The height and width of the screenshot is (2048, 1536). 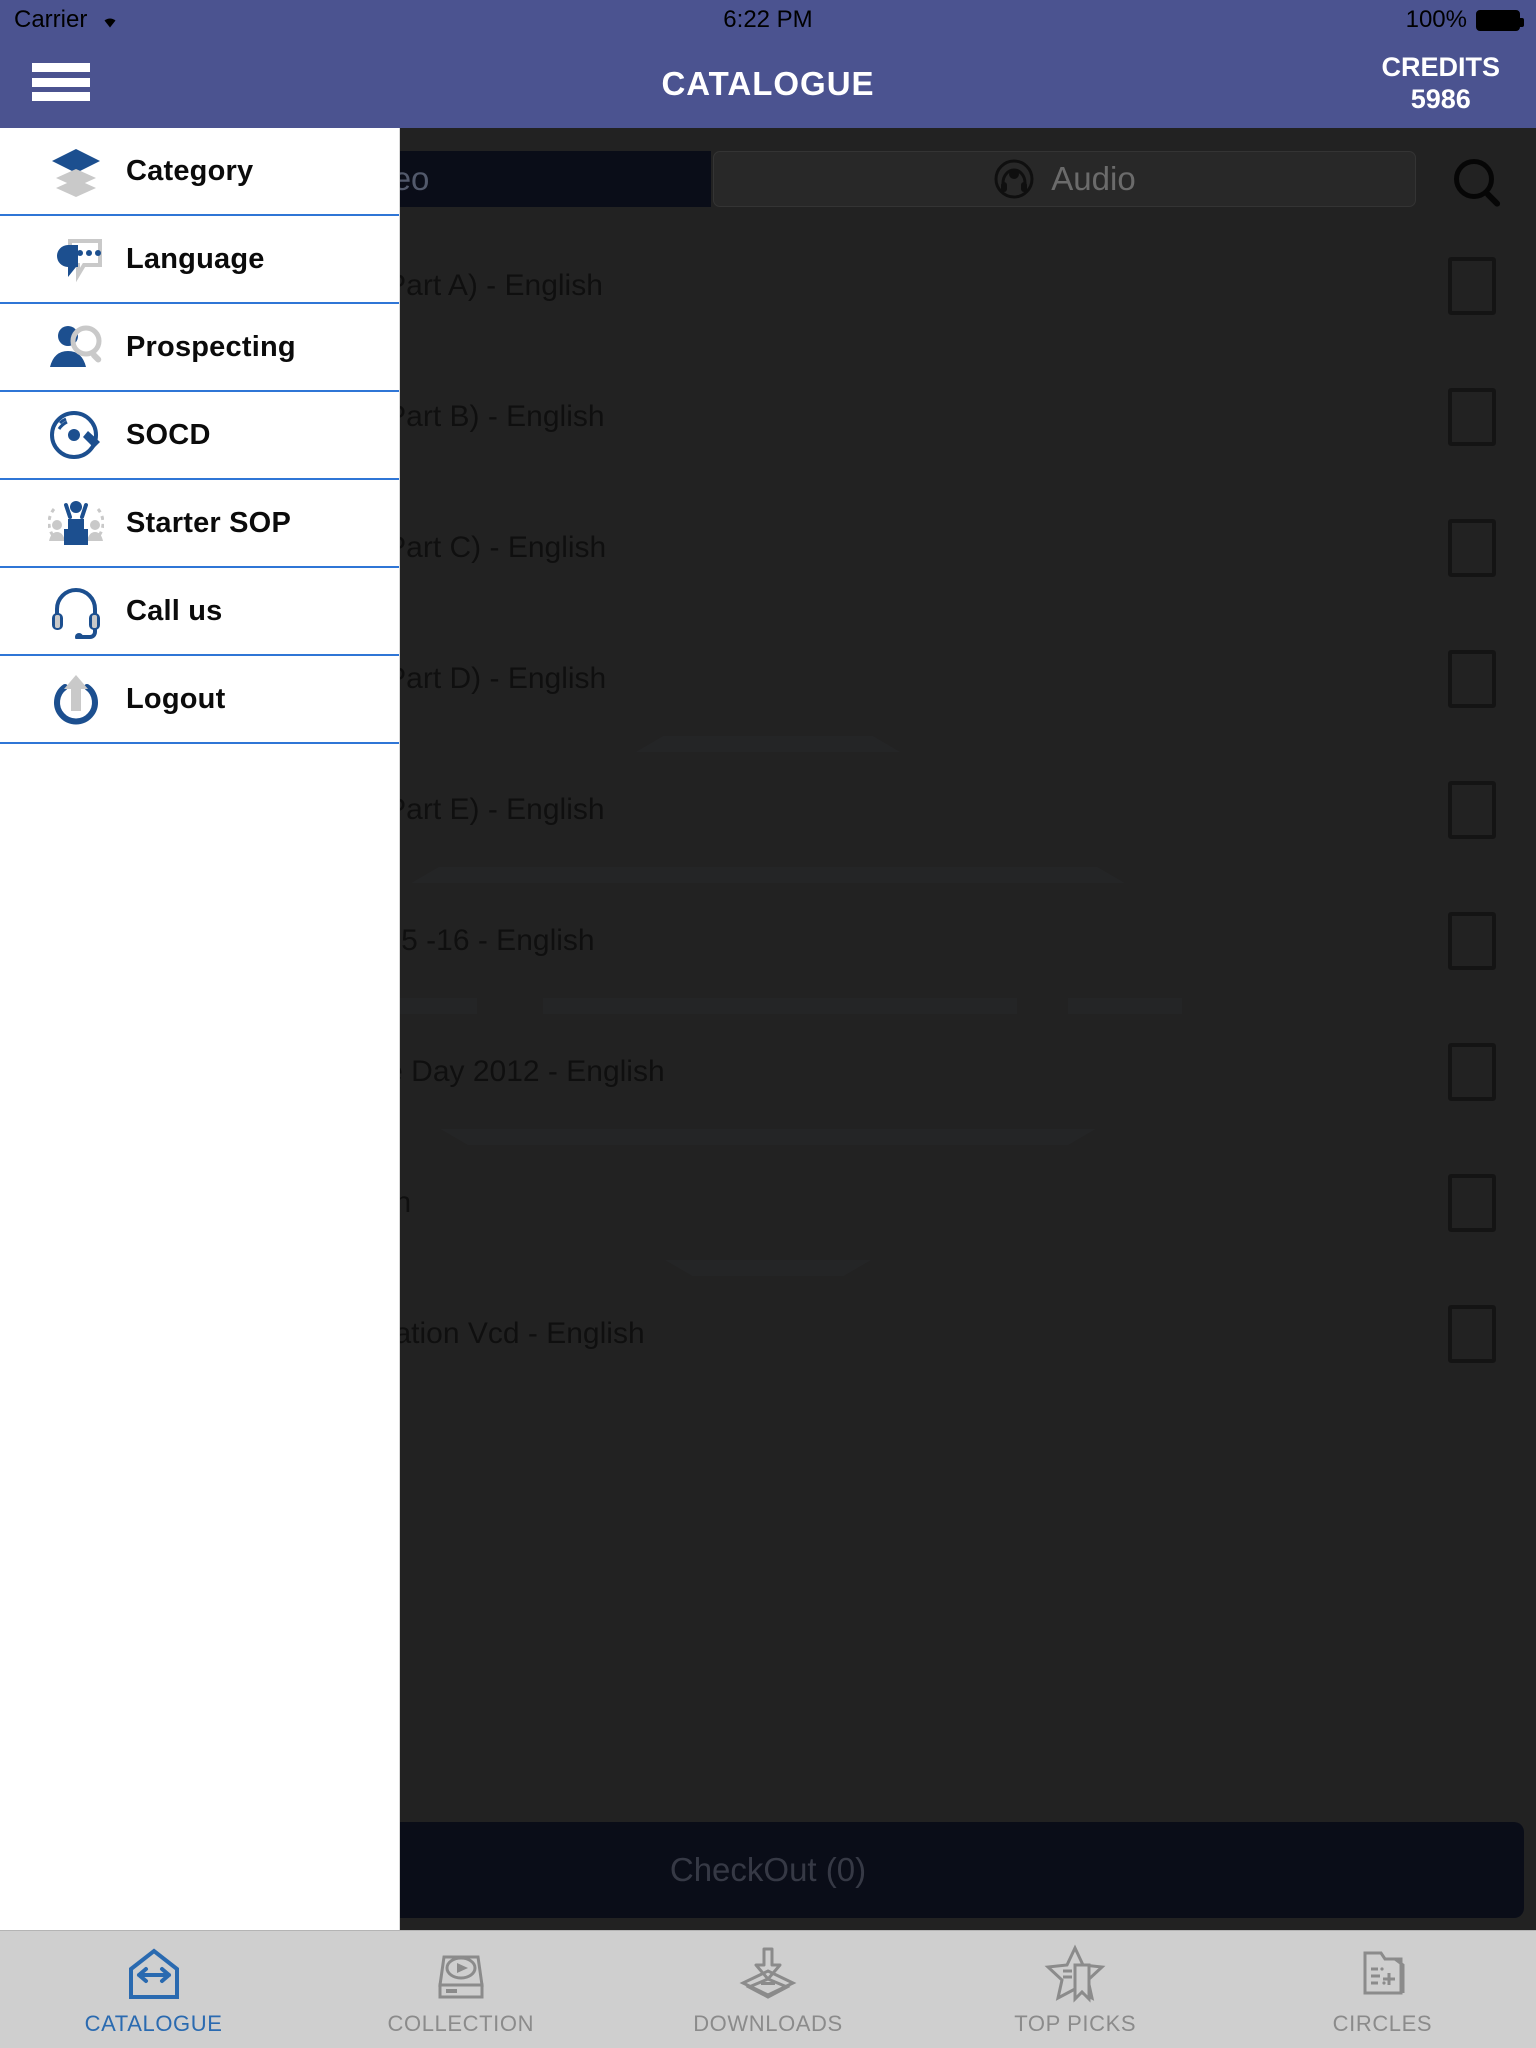 I want to click on search-icon, so click(x=1474, y=179).